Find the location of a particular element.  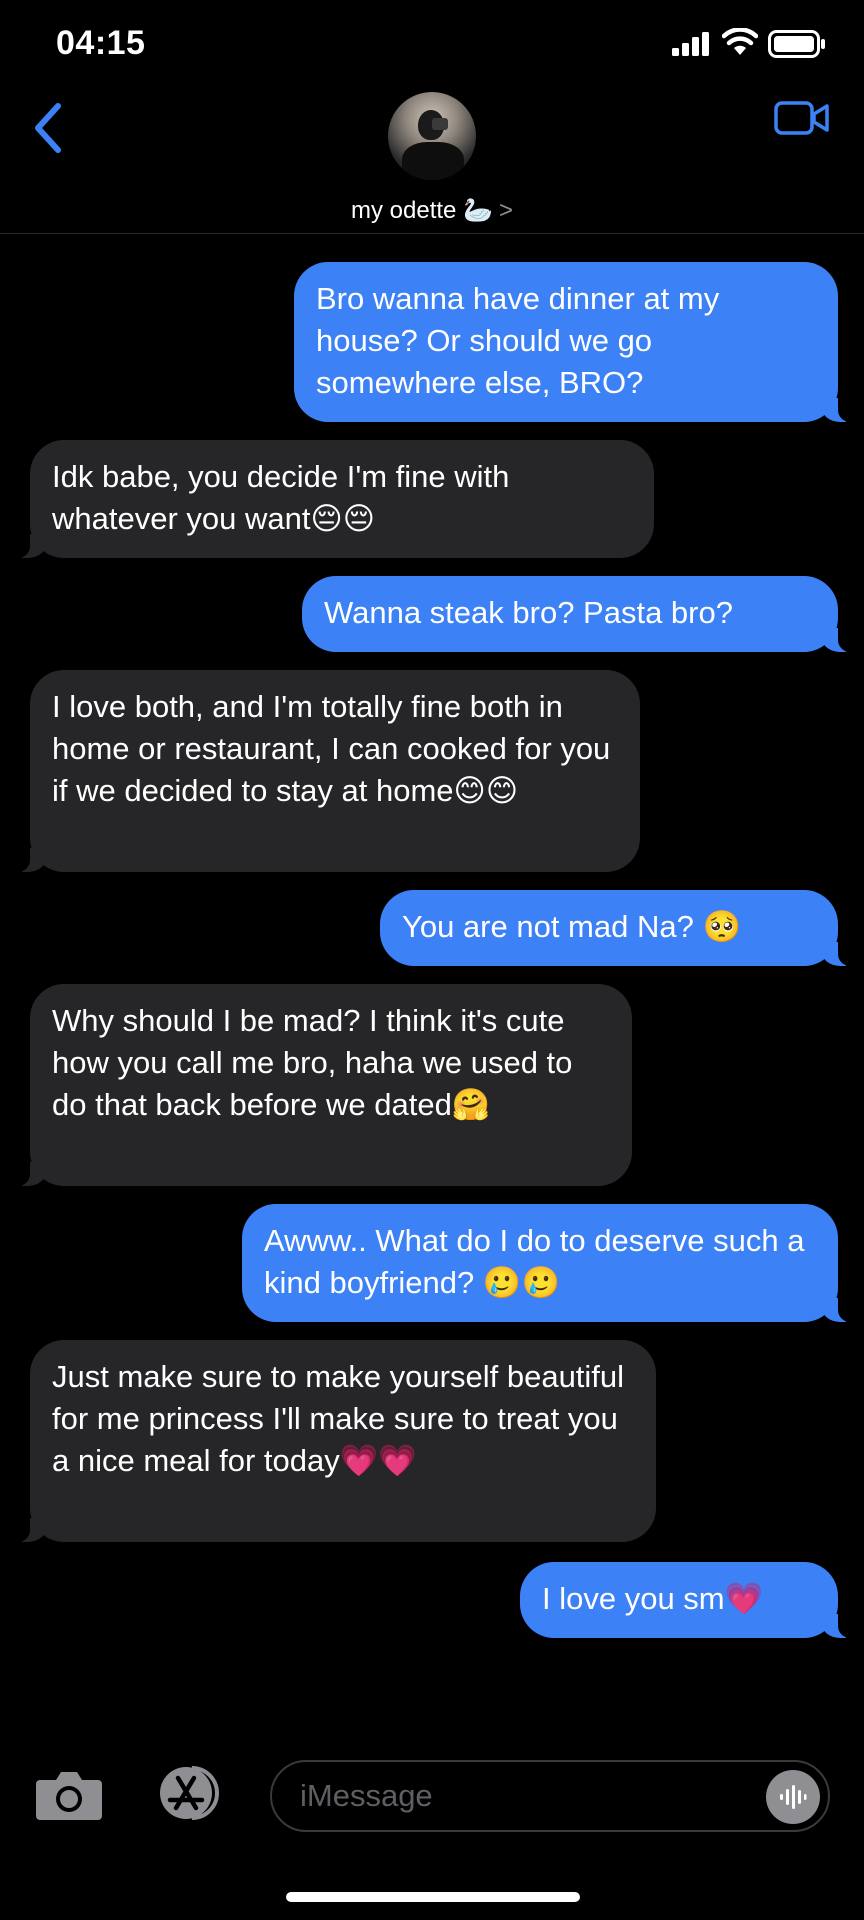

back-chevron-icon is located at coordinates (48, 128).